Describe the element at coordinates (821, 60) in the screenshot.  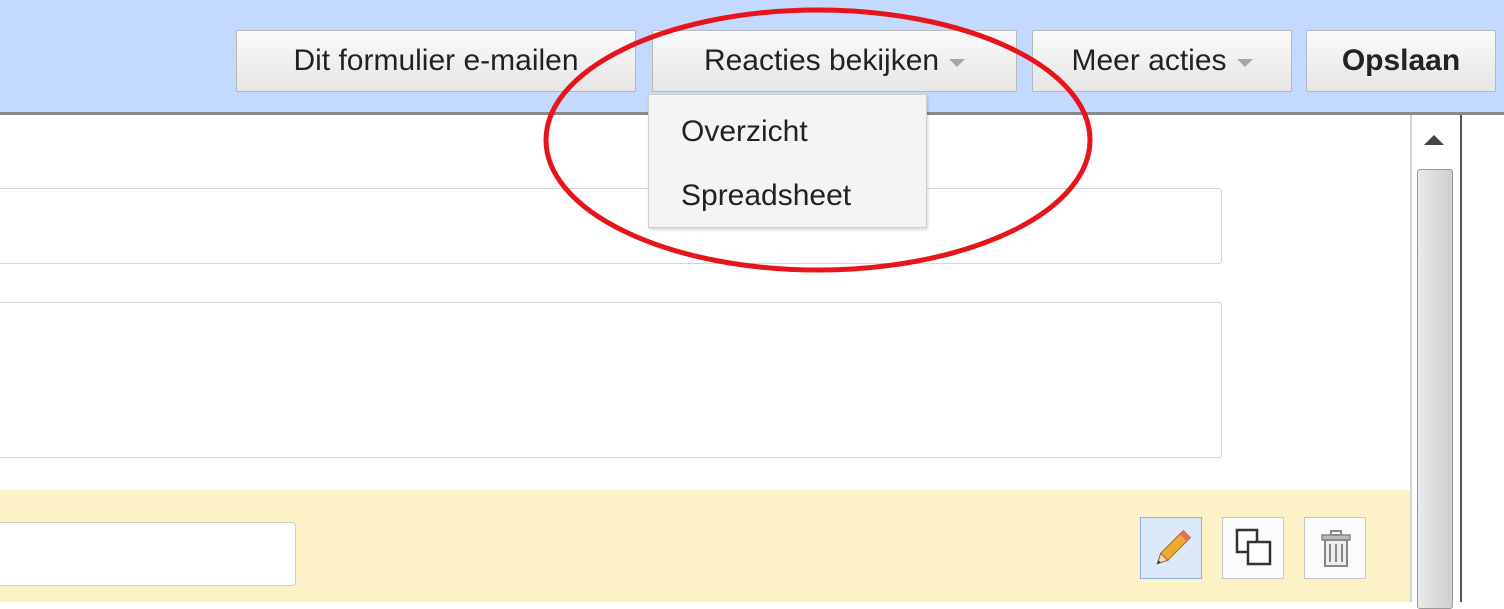
I see `view-responses-label: Reacties bekijken` at that location.